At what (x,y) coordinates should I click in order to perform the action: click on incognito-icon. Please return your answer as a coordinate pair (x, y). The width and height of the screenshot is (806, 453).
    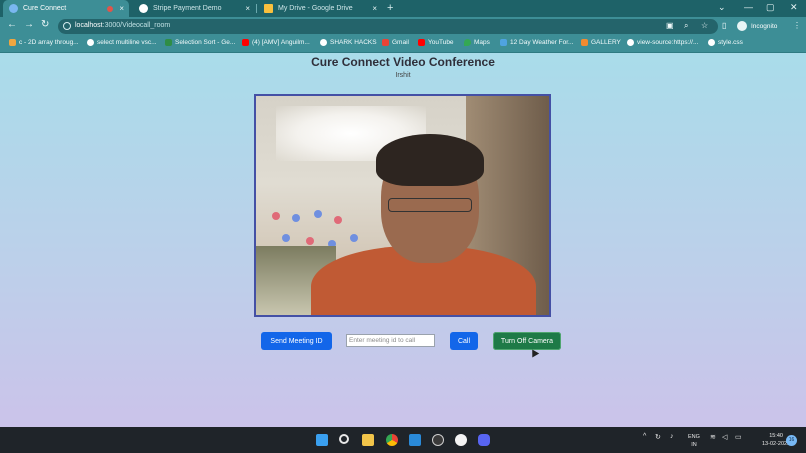
    Looking at the image, I should click on (742, 26).